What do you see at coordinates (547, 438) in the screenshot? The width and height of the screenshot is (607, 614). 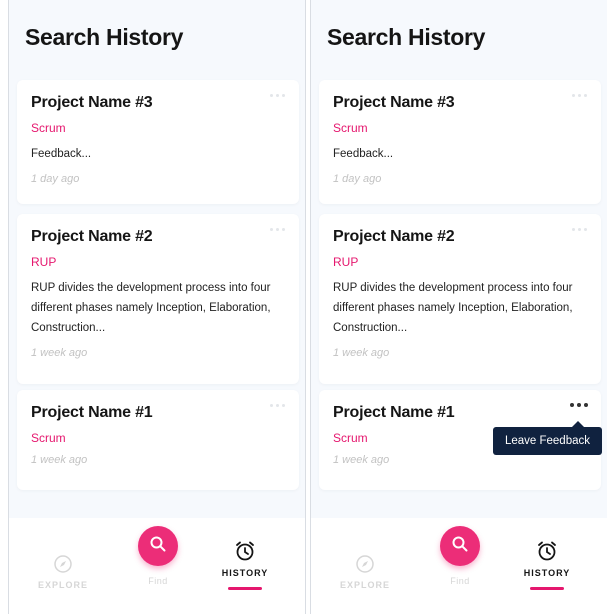 I see `leave-feedback-tooltip: Leave Feedback` at bounding box center [547, 438].